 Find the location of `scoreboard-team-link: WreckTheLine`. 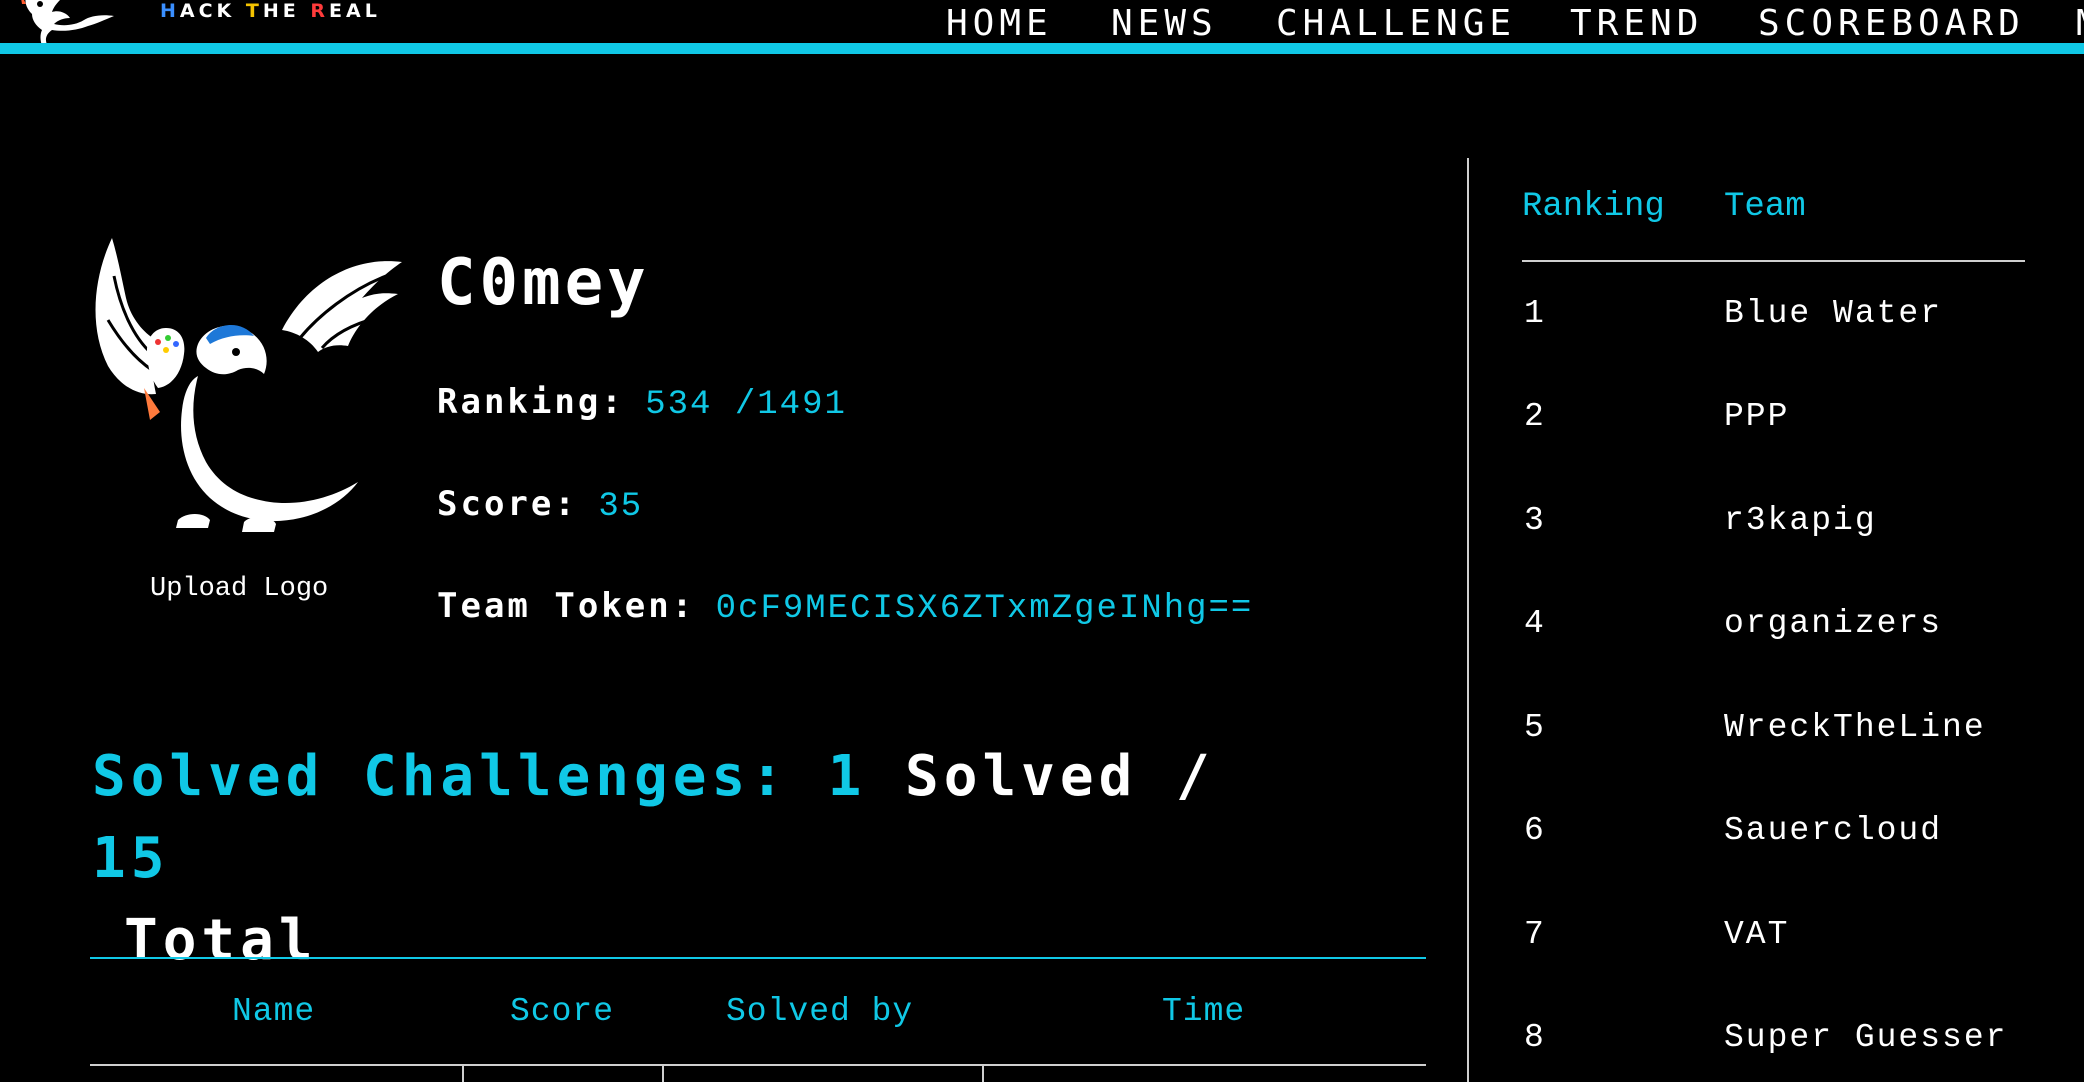

scoreboard-team-link: WreckTheLine is located at coordinates (1855, 727).